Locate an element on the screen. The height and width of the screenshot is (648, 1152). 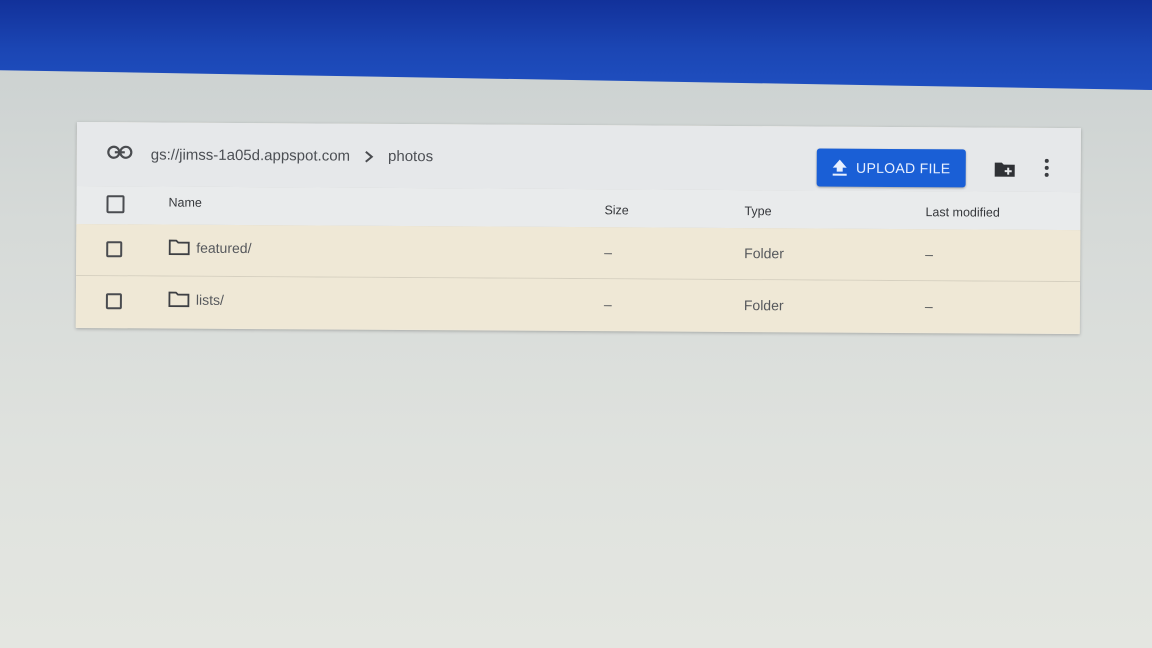
column-header-type: Type is located at coordinates (757, 211).